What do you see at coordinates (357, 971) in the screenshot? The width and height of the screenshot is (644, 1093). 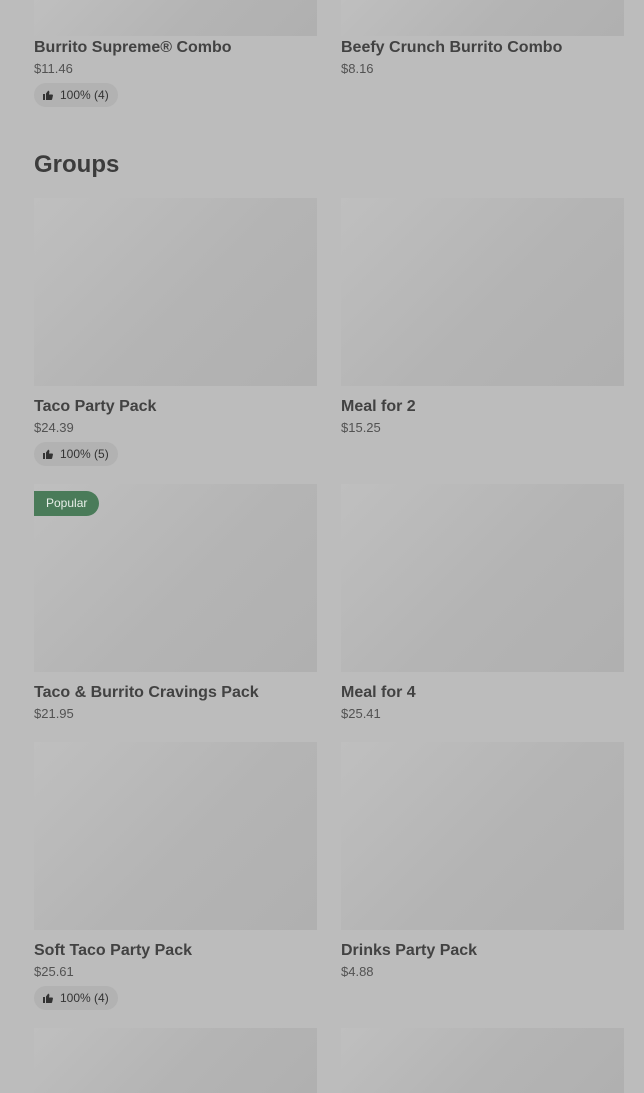 I see `item-price: $4.88` at bounding box center [357, 971].